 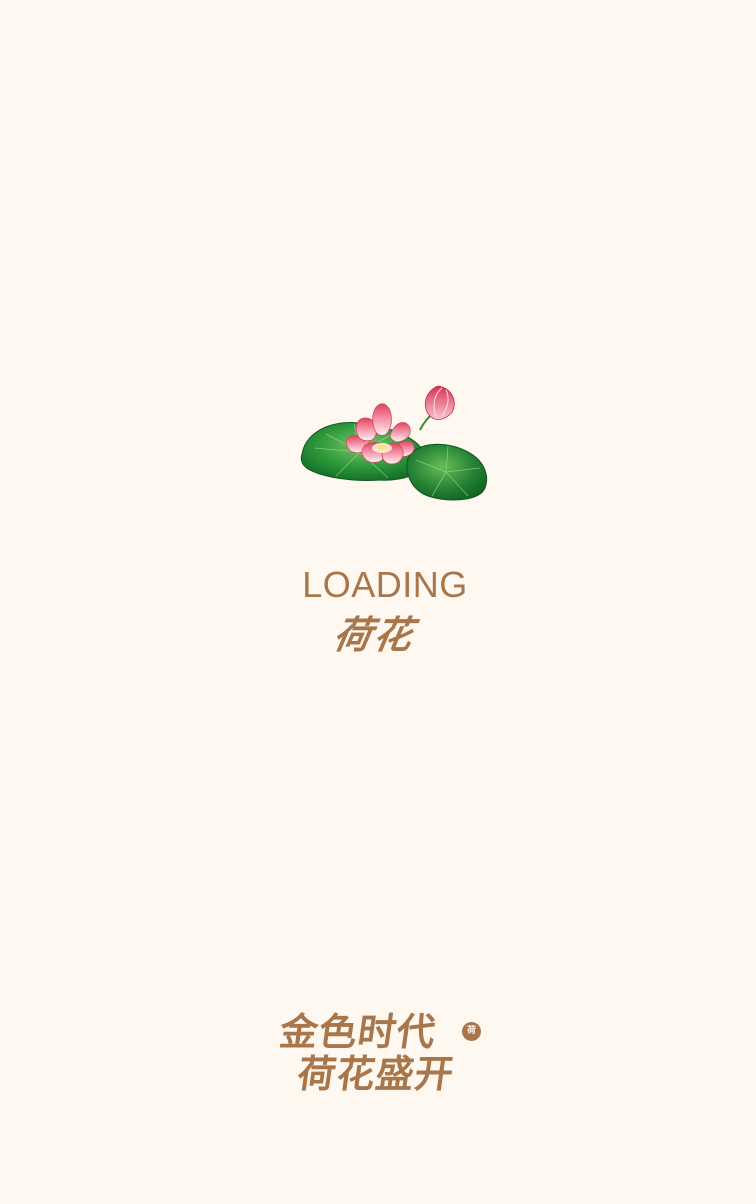 I want to click on lotus-flower-icon, so click(x=394, y=443).